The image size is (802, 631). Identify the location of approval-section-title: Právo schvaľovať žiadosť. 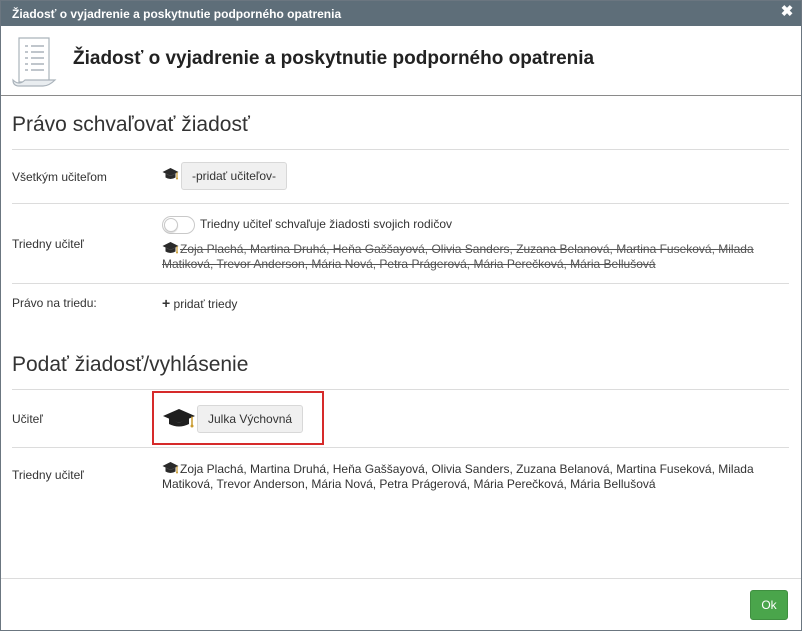
(131, 124).